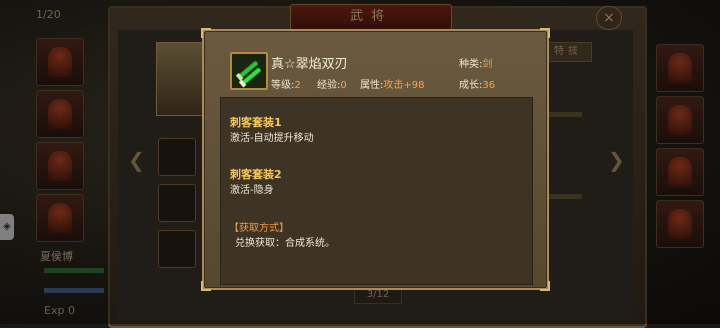 Image resolution: width=720 pixels, height=328 pixels. Describe the element at coordinates (256, 174) in the screenshot. I see `set-bonus-title: 刺客套装2` at that location.